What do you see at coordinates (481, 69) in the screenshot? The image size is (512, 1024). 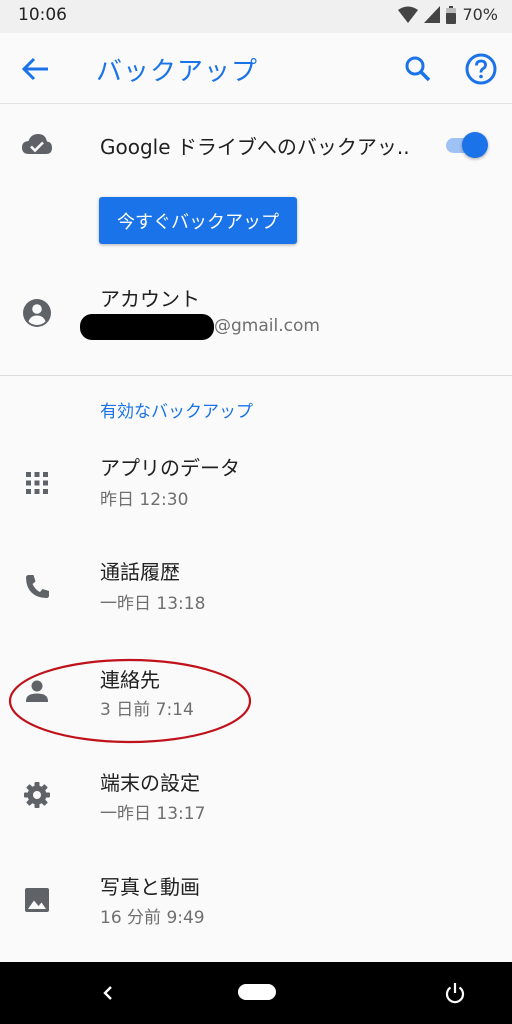 I see `help-icon` at bounding box center [481, 69].